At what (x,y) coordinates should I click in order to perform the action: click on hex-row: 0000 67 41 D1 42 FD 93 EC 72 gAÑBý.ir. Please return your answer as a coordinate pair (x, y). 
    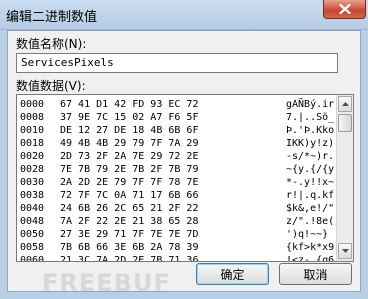
    Looking at the image, I should click on (183, 104).